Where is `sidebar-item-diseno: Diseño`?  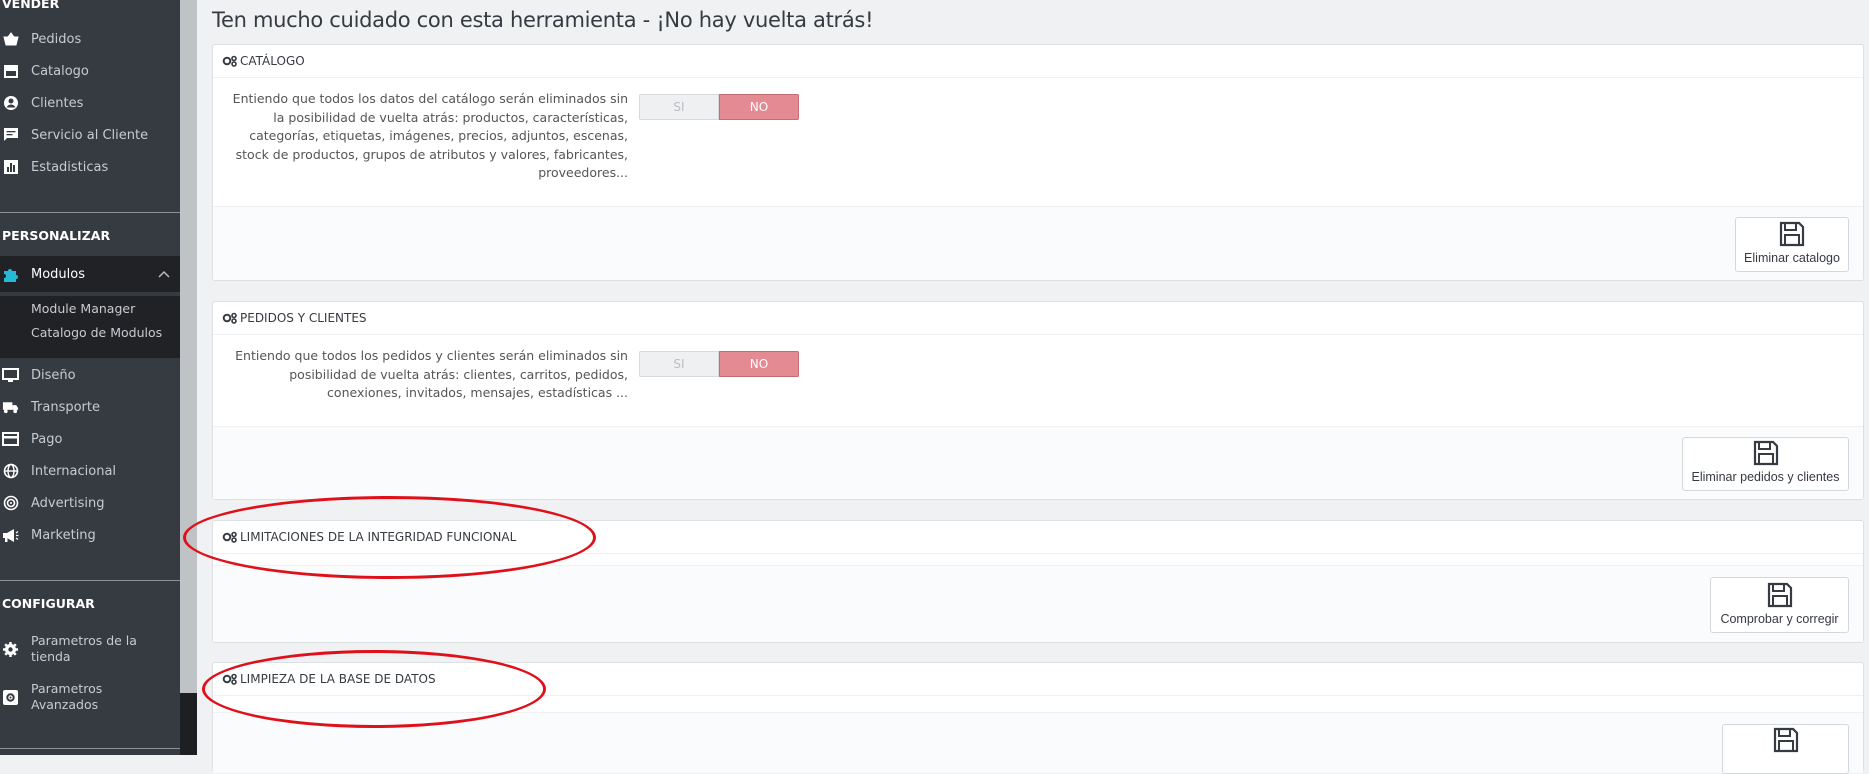 sidebar-item-diseno: Diseño is located at coordinates (90, 375).